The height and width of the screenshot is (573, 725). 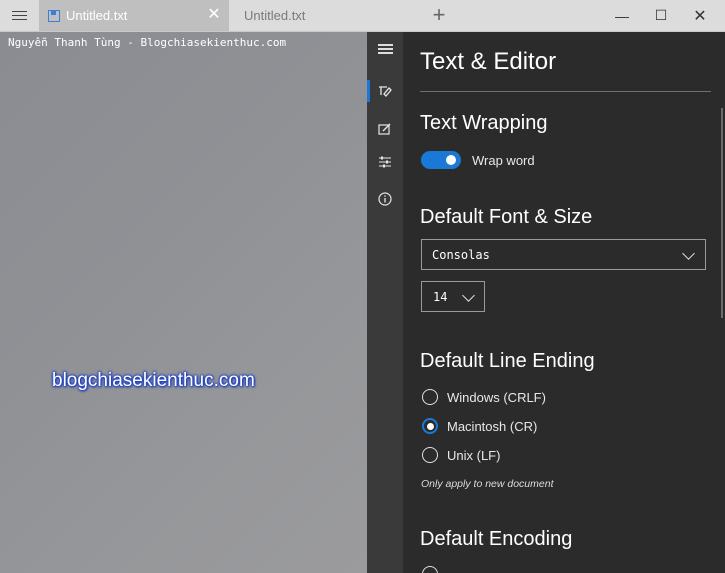 I want to click on save-file-icon, so click(x=54, y=15).